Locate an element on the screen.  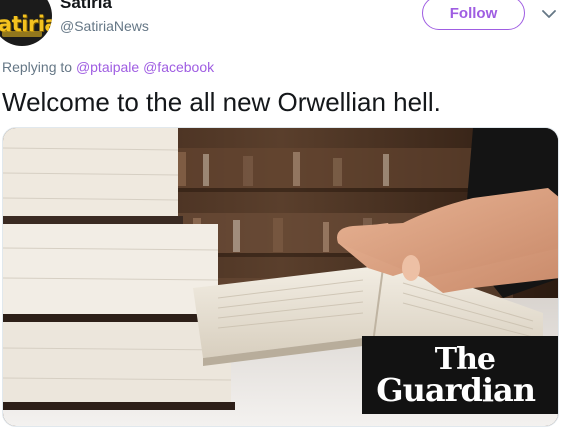
mention-link: @ptaipale is located at coordinates (107, 67).